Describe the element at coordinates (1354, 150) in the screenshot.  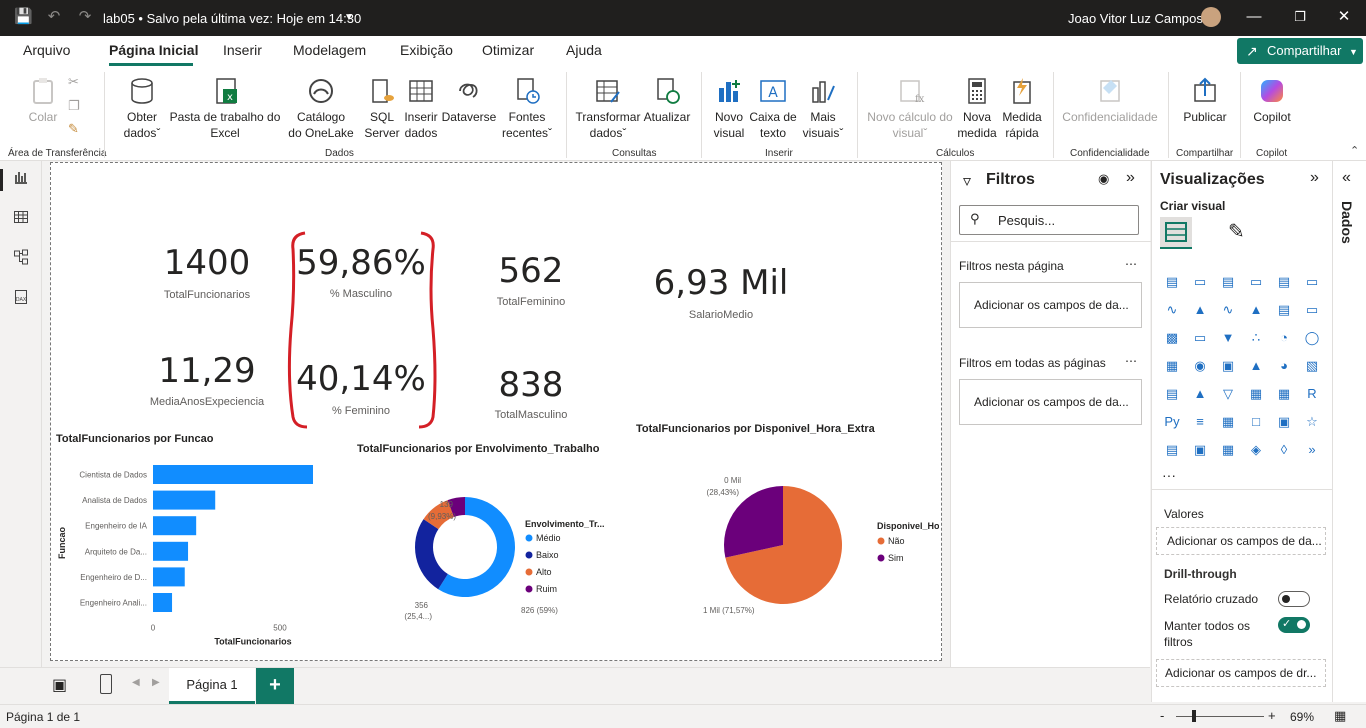
I see `collapse-ribbon-icon: ⌃` at that location.